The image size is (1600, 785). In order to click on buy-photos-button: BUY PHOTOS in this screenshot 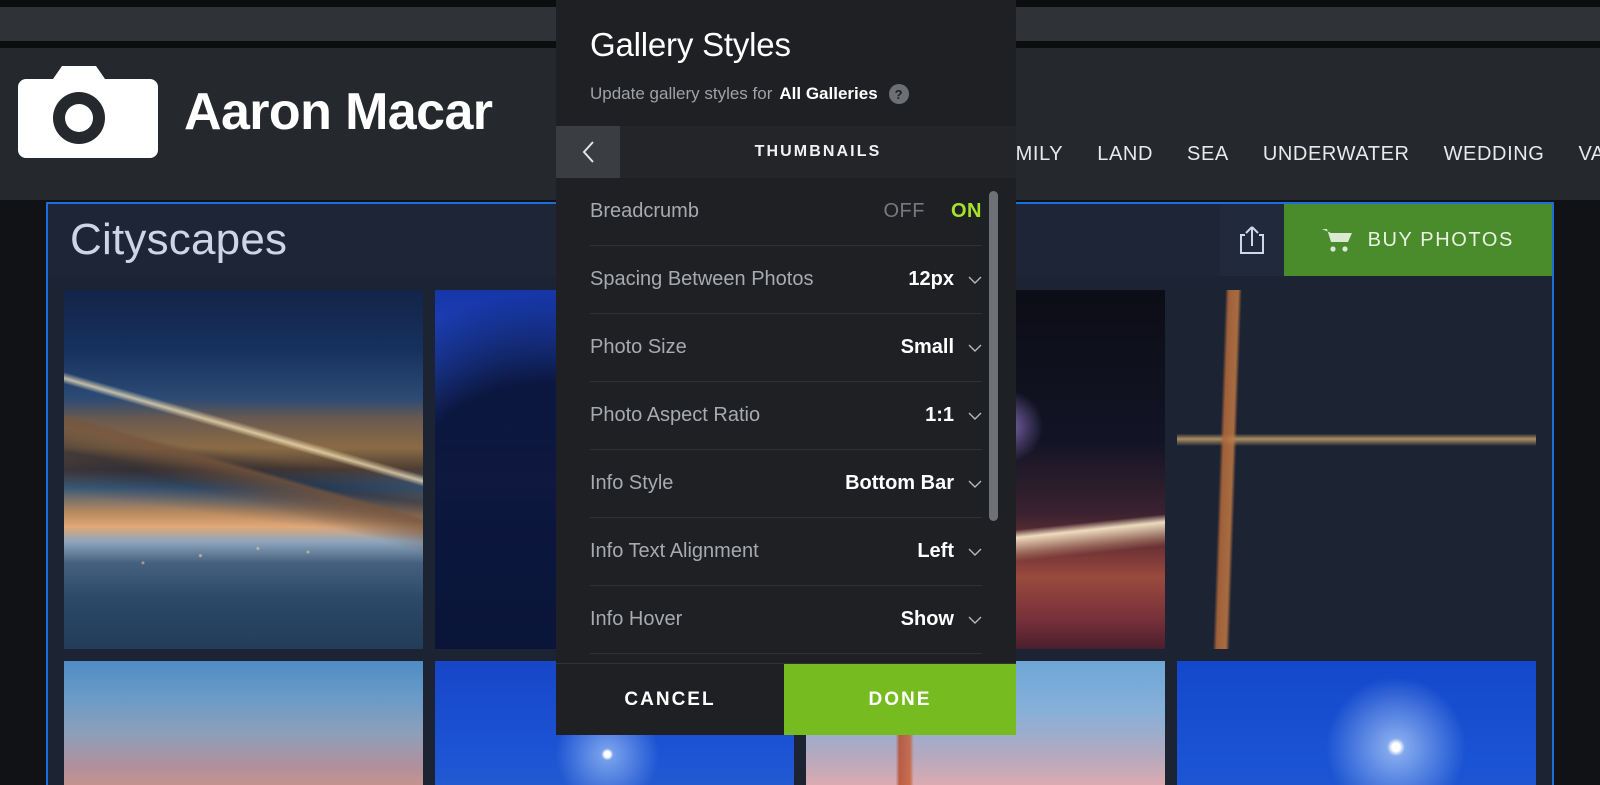, I will do `click(1417, 240)`.